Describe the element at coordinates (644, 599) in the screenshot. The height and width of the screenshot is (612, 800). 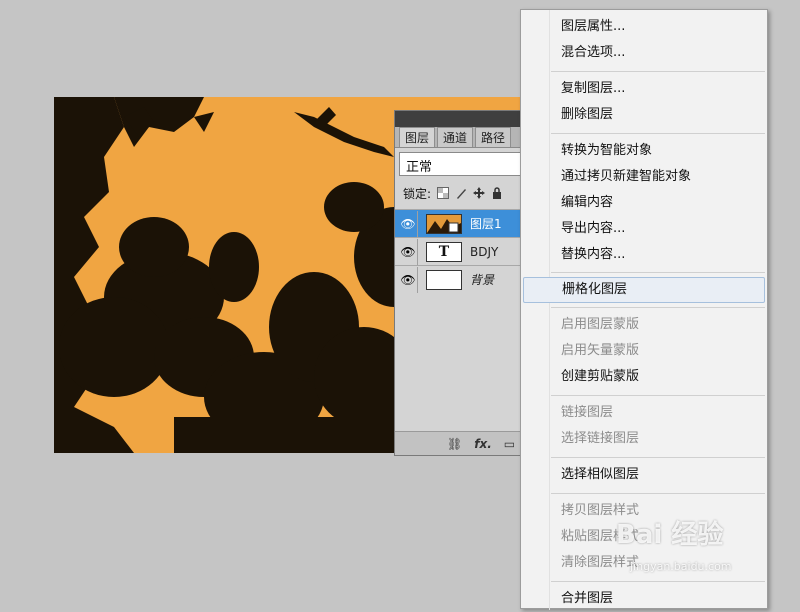
I see `menu-item: 合并图层` at that location.